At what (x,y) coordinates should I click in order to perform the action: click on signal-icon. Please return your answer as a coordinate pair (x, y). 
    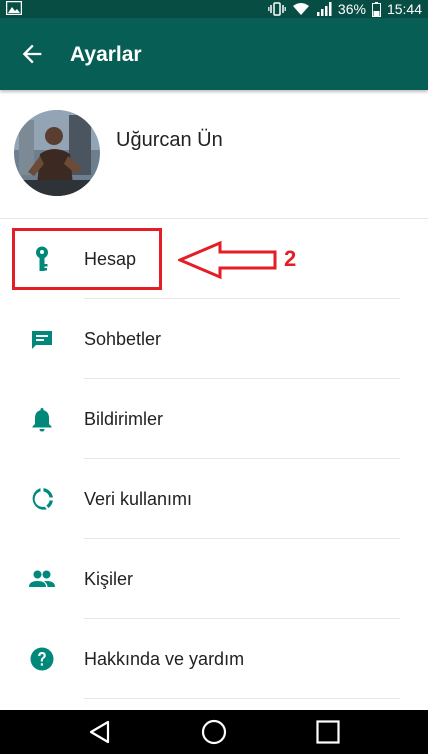
    Looking at the image, I should click on (324, 9).